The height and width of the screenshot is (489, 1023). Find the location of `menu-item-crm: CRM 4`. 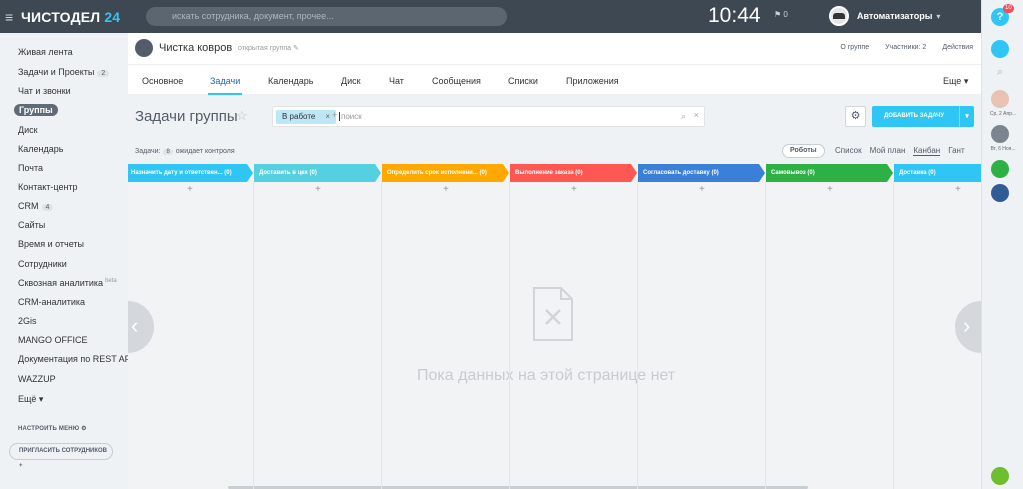

menu-item-crm: CRM 4 is located at coordinates (36, 206).